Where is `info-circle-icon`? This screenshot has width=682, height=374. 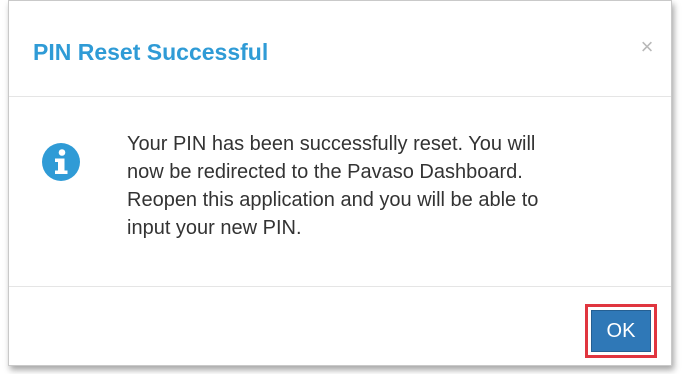 info-circle-icon is located at coordinates (61, 162).